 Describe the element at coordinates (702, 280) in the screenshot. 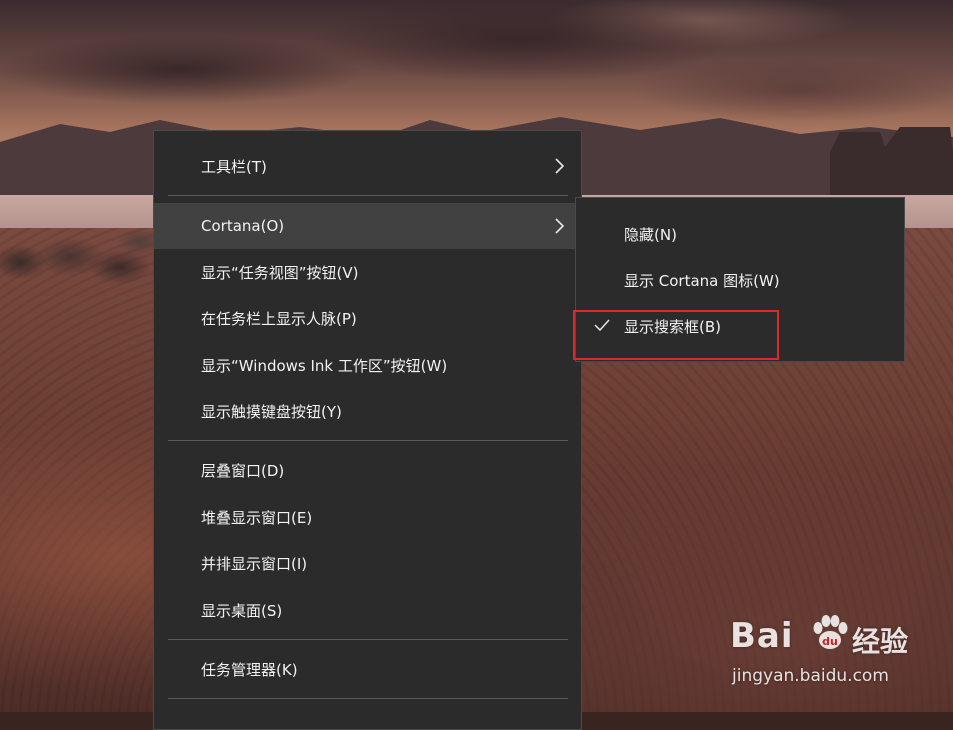

I see `submenu-item-label: 显示 Cortana 图标(W)` at that location.